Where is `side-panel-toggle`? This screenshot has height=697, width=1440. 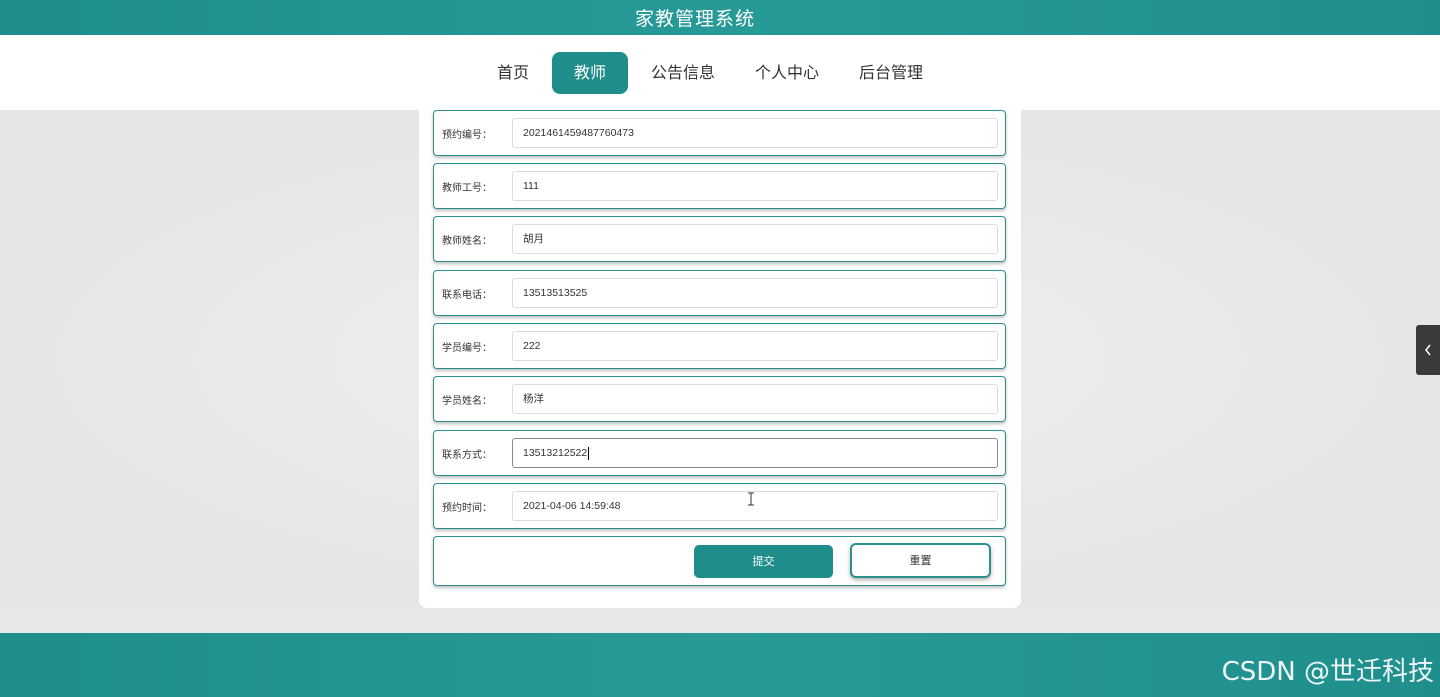
side-panel-toggle is located at coordinates (1428, 350).